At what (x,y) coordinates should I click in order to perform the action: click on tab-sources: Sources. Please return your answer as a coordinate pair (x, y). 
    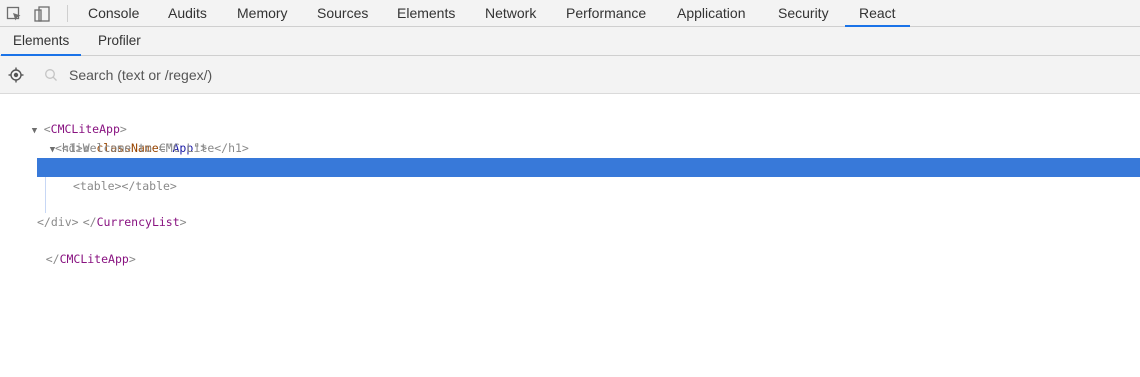
    Looking at the image, I should click on (342, 13).